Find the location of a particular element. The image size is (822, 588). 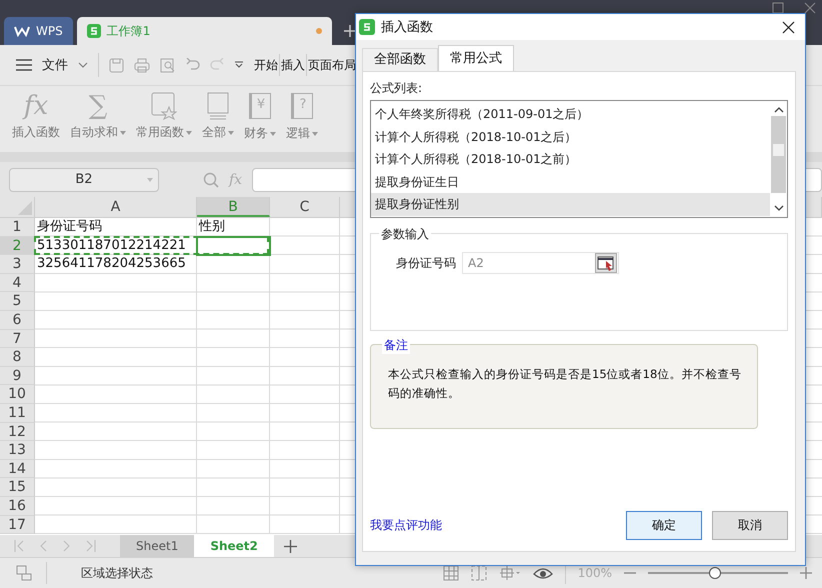

column-header: C is located at coordinates (305, 207).